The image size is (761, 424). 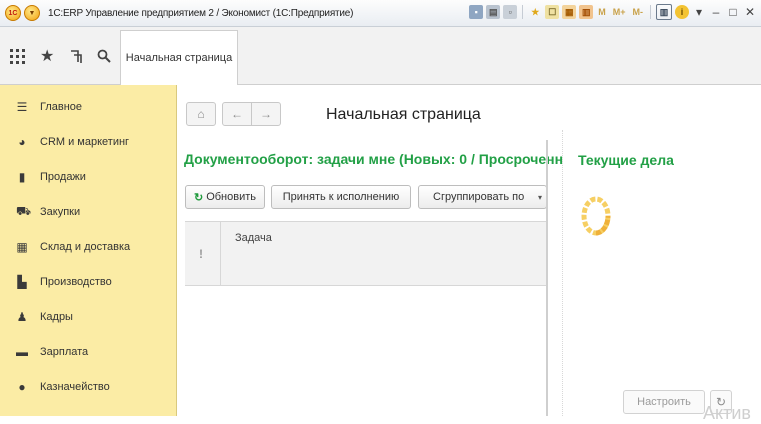 What do you see at coordinates (380, 56) in the screenshot?
I see `top-toolbar: ★ Начальная страница` at bounding box center [380, 56].